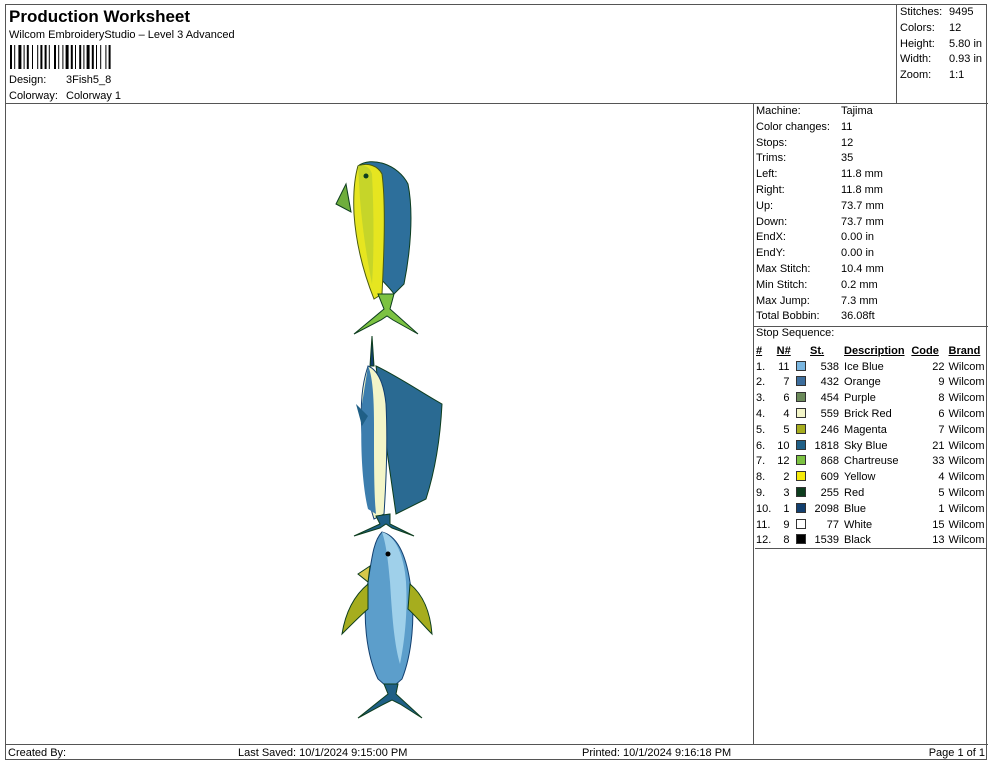 This screenshot has height=762, width=990. Describe the element at coordinates (858, 524) in the screenshot. I see `color-description: White` at that location.